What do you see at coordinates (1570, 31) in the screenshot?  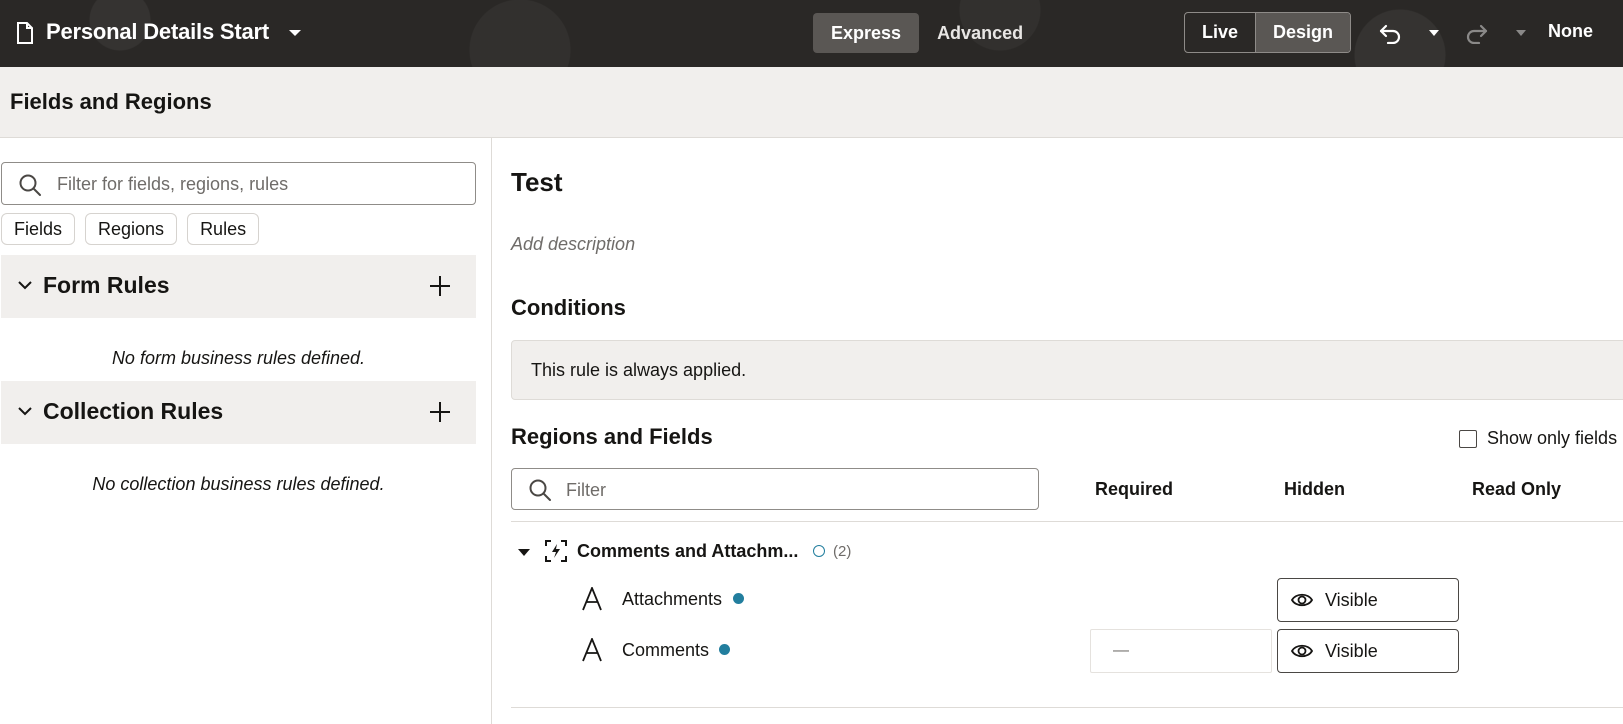 I see `selection-label: None` at bounding box center [1570, 31].